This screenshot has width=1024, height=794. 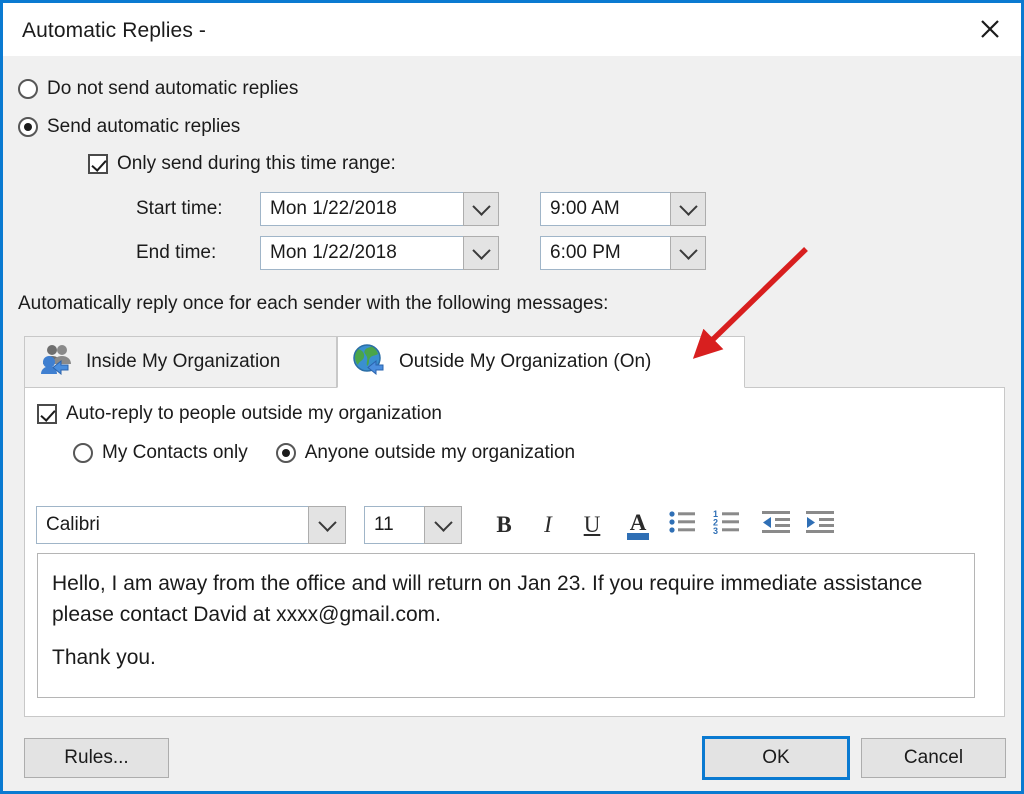 I want to click on svg-text: 3, so click(x=715, y=530).